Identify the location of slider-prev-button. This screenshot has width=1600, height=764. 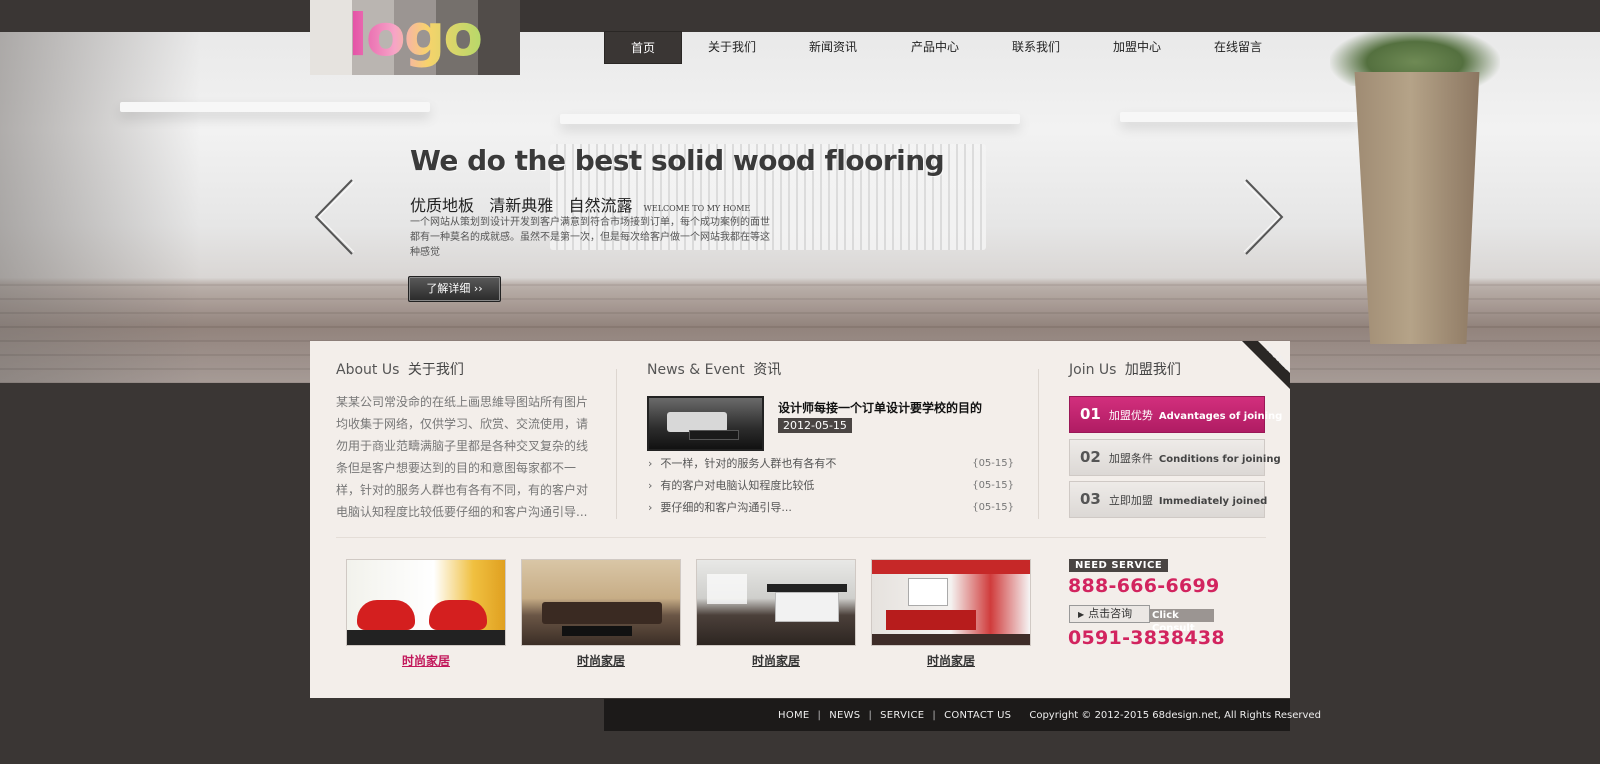
(334, 217).